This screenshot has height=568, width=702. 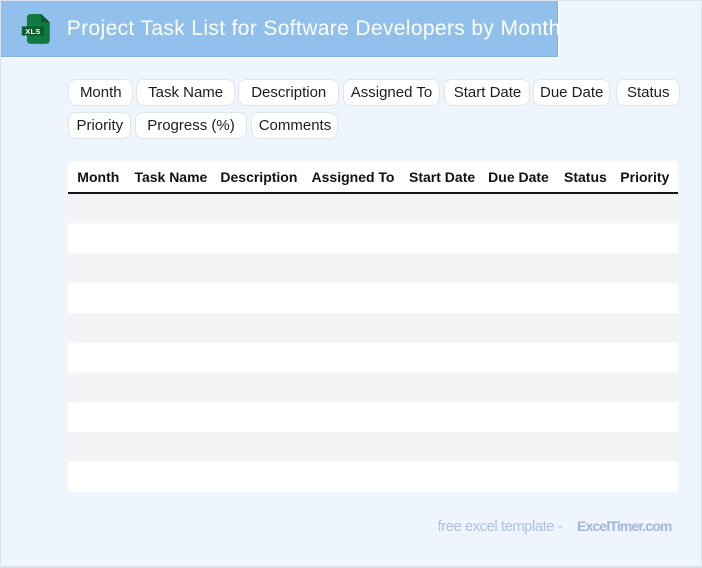 What do you see at coordinates (32, 31) in the screenshot?
I see `svg-text: XLS` at bounding box center [32, 31].